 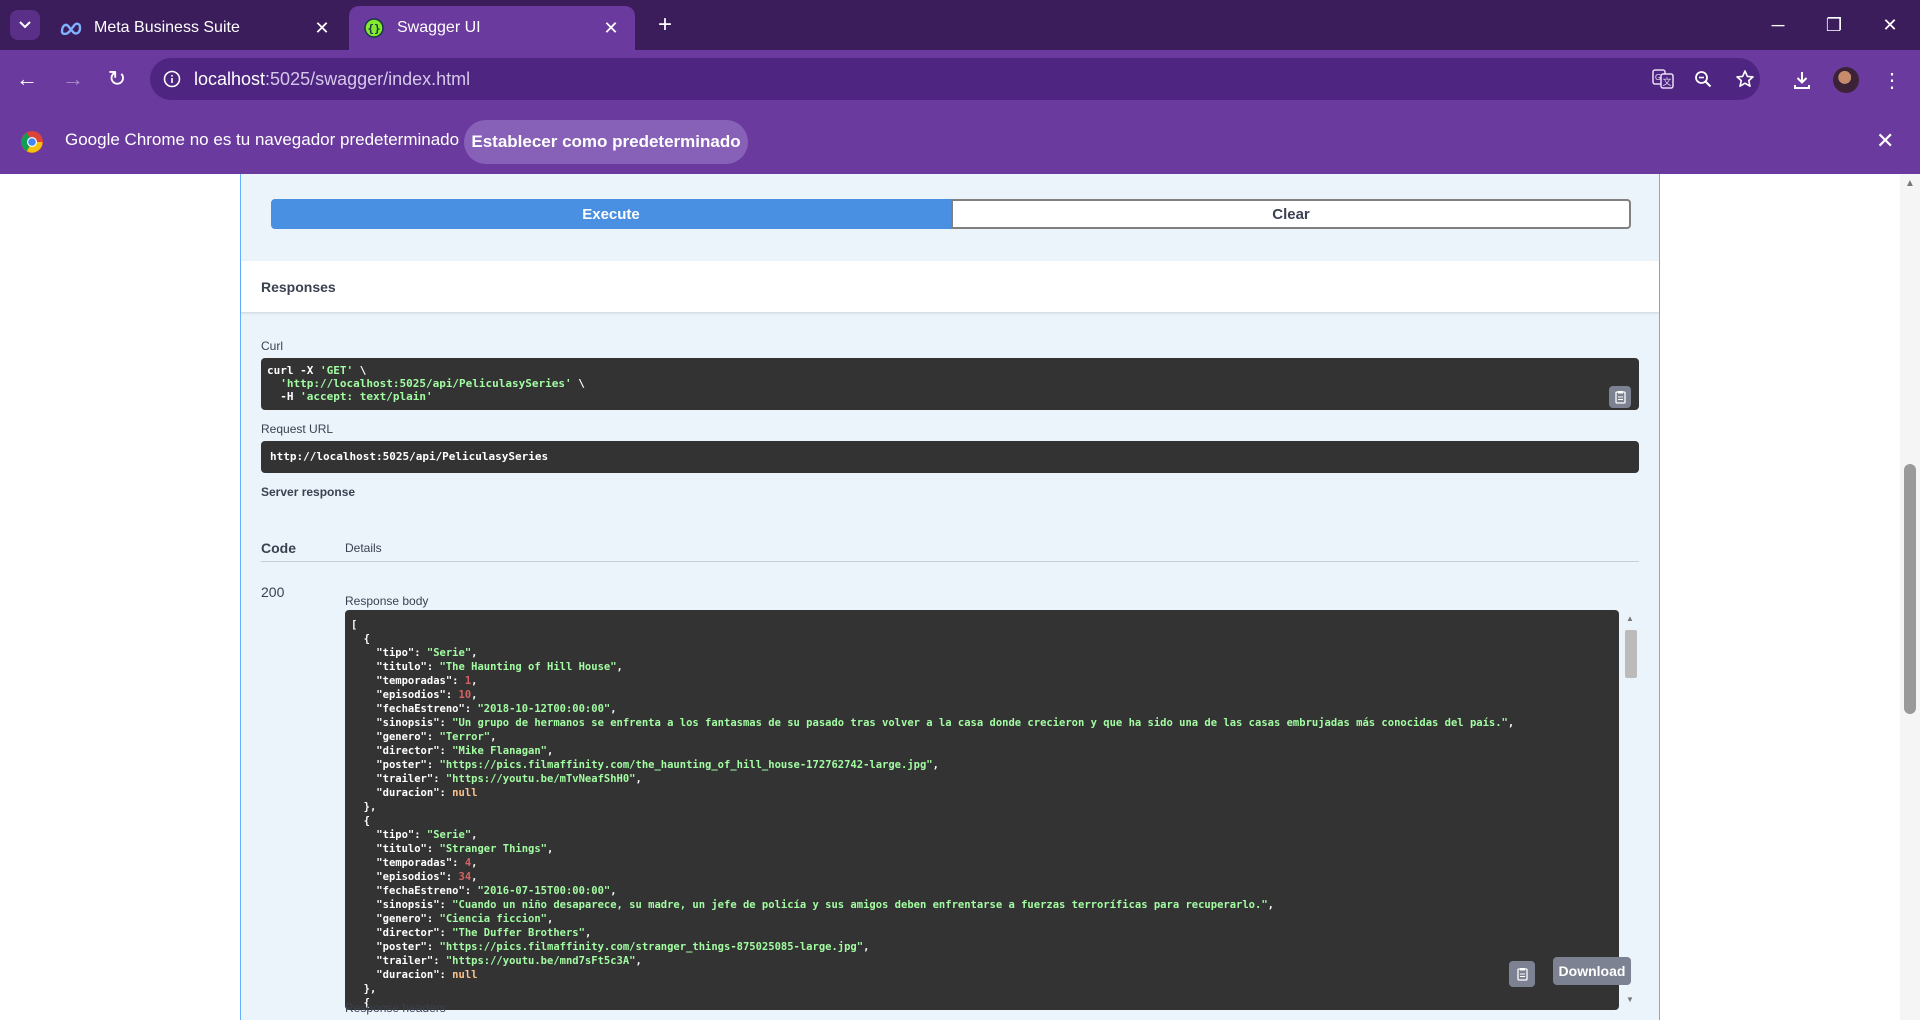 I want to click on forward-arrow-icon: →, so click(x=73, y=79).